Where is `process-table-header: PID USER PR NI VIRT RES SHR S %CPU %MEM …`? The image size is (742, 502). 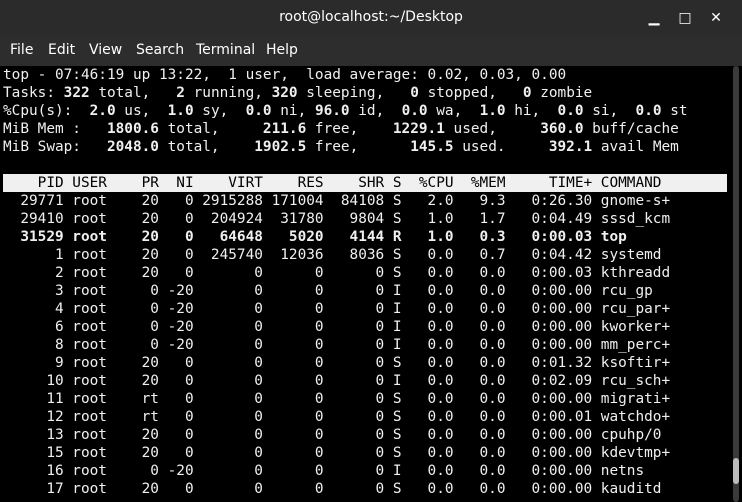 process-table-header: PID USER PR NI VIRT RES SHR S %CPU %MEM … is located at coordinates (365, 183).